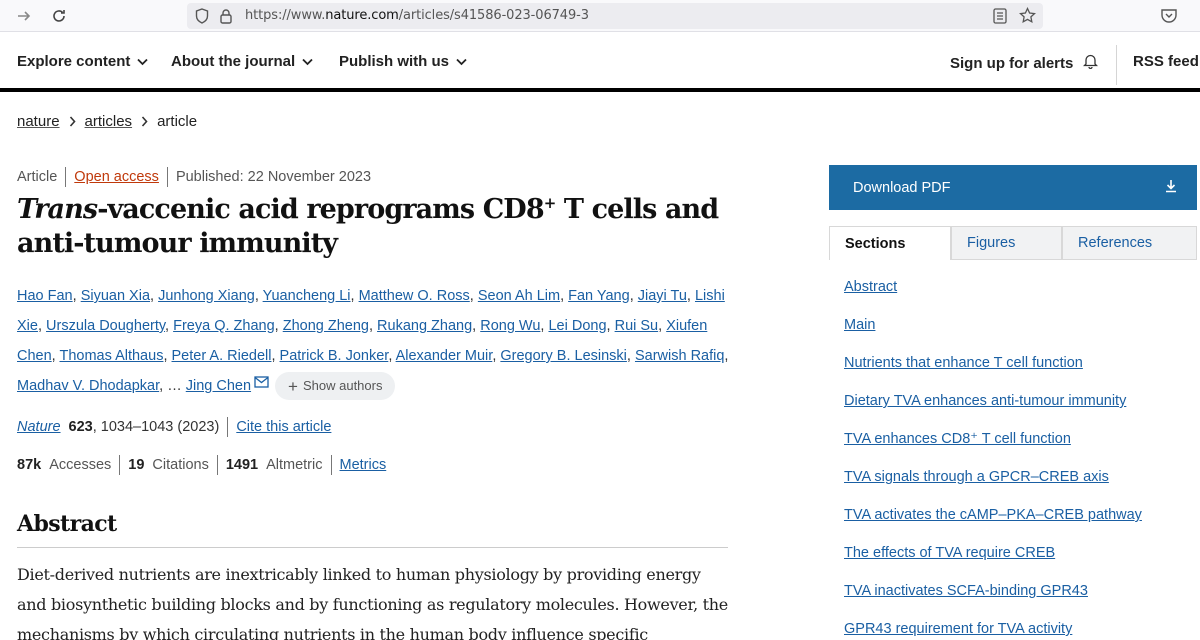  What do you see at coordinates (24, 16) in the screenshot?
I see `arrow-right-icon` at bounding box center [24, 16].